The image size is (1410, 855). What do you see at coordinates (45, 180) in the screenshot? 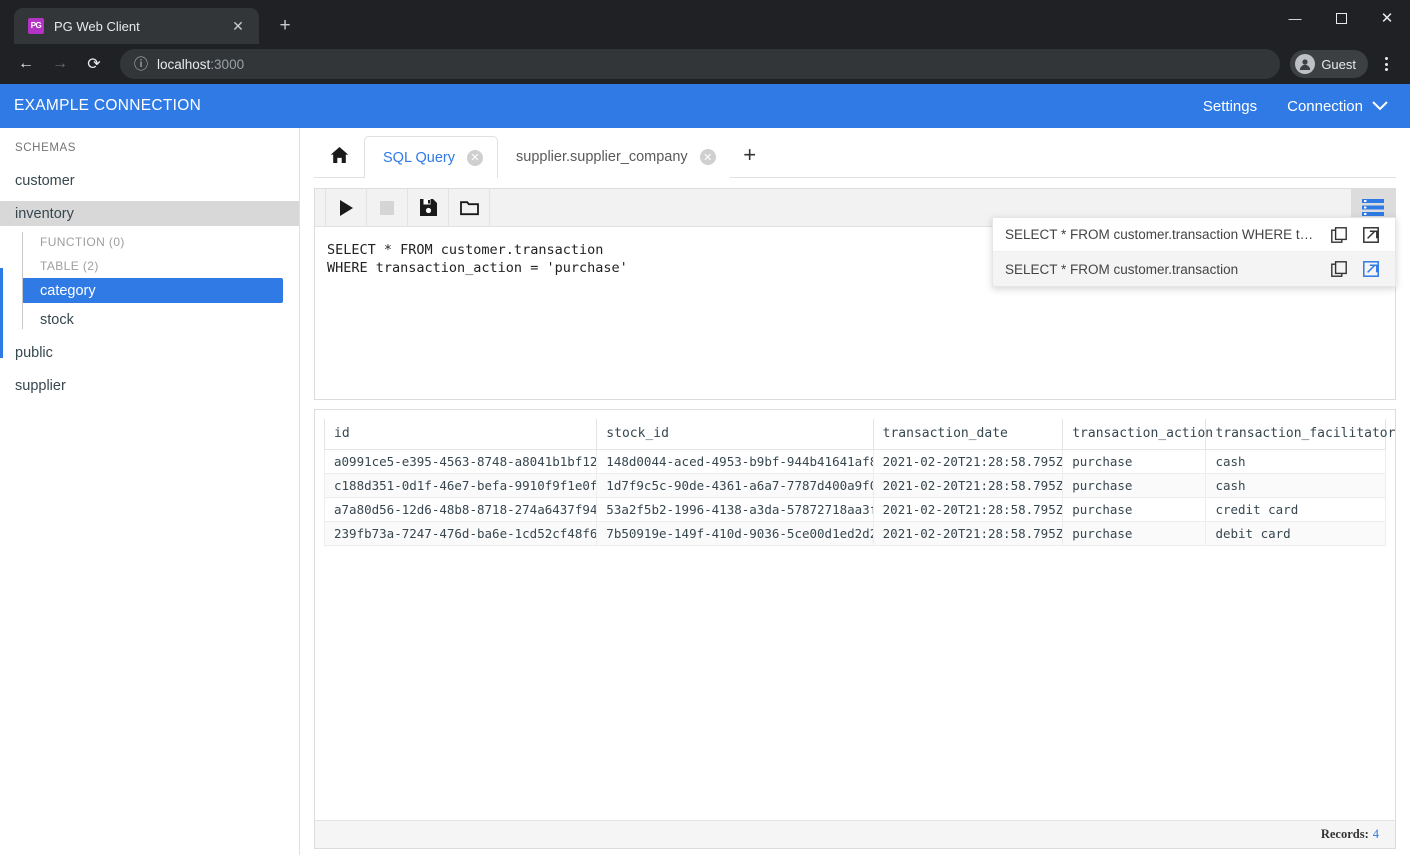
I see `sidebar-item-label: customer` at bounding box center [45, 180].